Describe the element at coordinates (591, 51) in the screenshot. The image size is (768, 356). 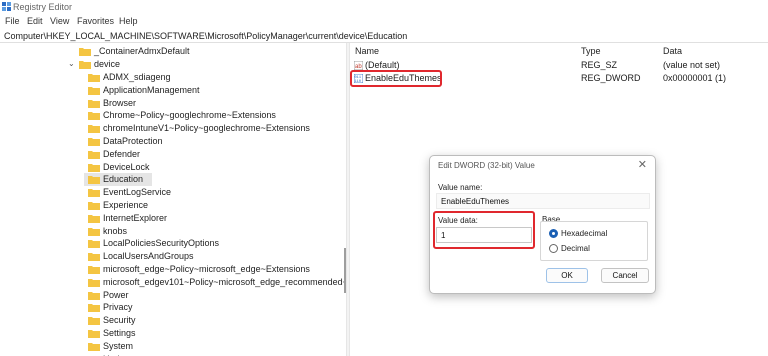
I see `column-header-type: Type` at that location.